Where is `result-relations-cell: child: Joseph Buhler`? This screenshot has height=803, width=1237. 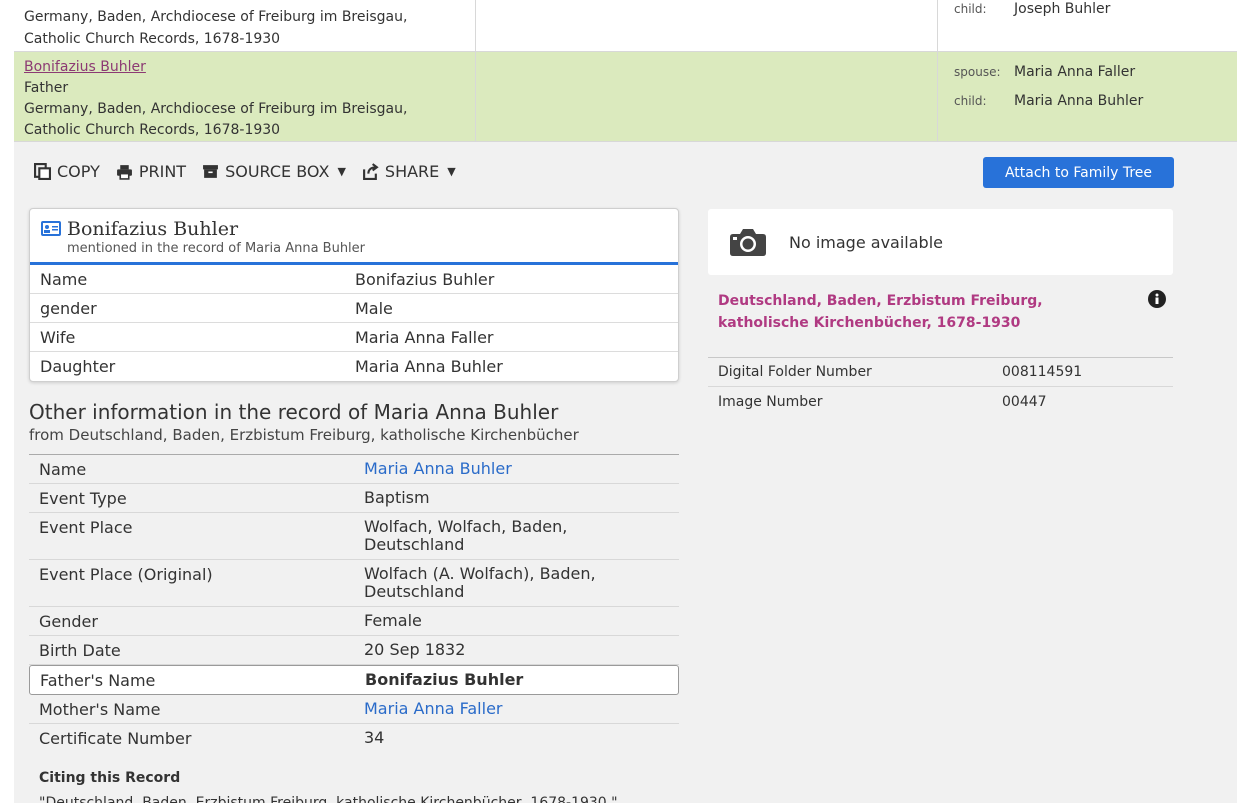
result-relations-cell: child: Joseph Buhler is located at coordinates (1087, 25).